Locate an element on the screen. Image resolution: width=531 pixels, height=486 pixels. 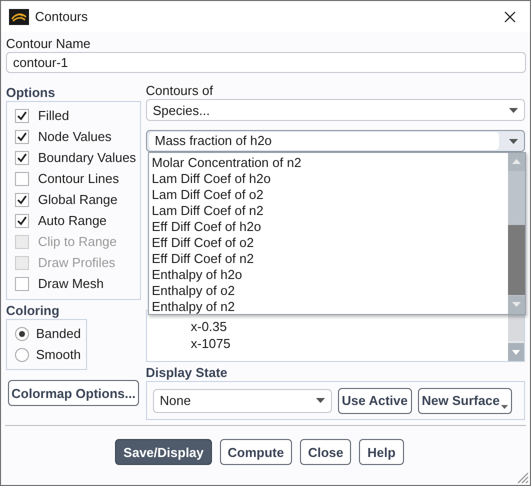
dropdown-option: Lam Diff Coef of h2o is located at coordinates (330, 179).